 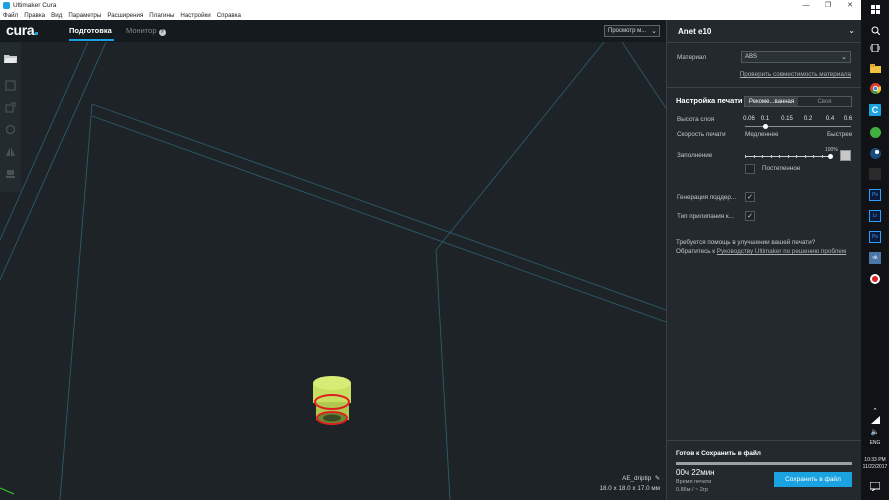 I want to click on photoshop-icon-2: Ps, so click(x=875, y=237).